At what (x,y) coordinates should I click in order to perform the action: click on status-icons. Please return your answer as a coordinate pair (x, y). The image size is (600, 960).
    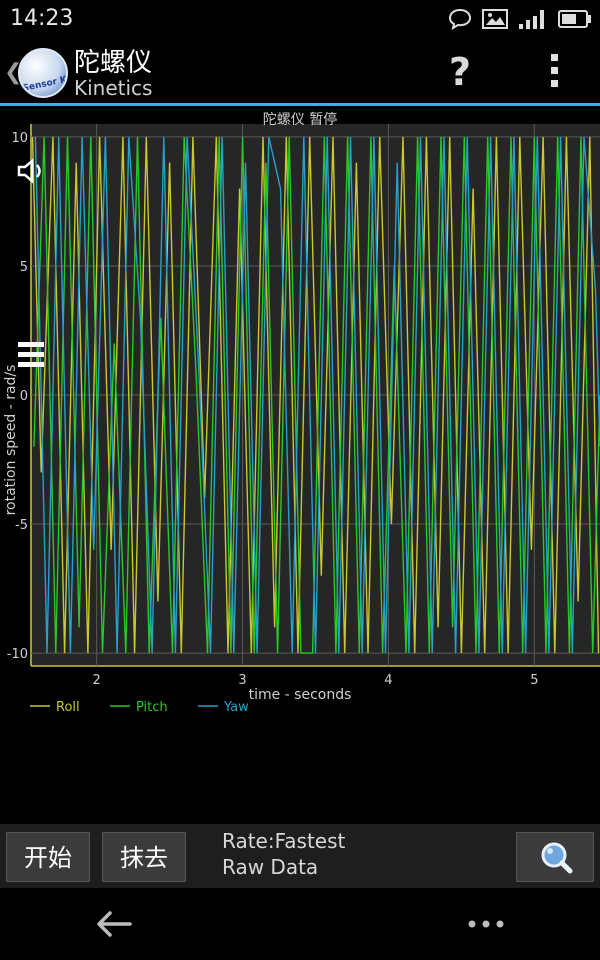
    Looking at the image, I should click on (520, 19).